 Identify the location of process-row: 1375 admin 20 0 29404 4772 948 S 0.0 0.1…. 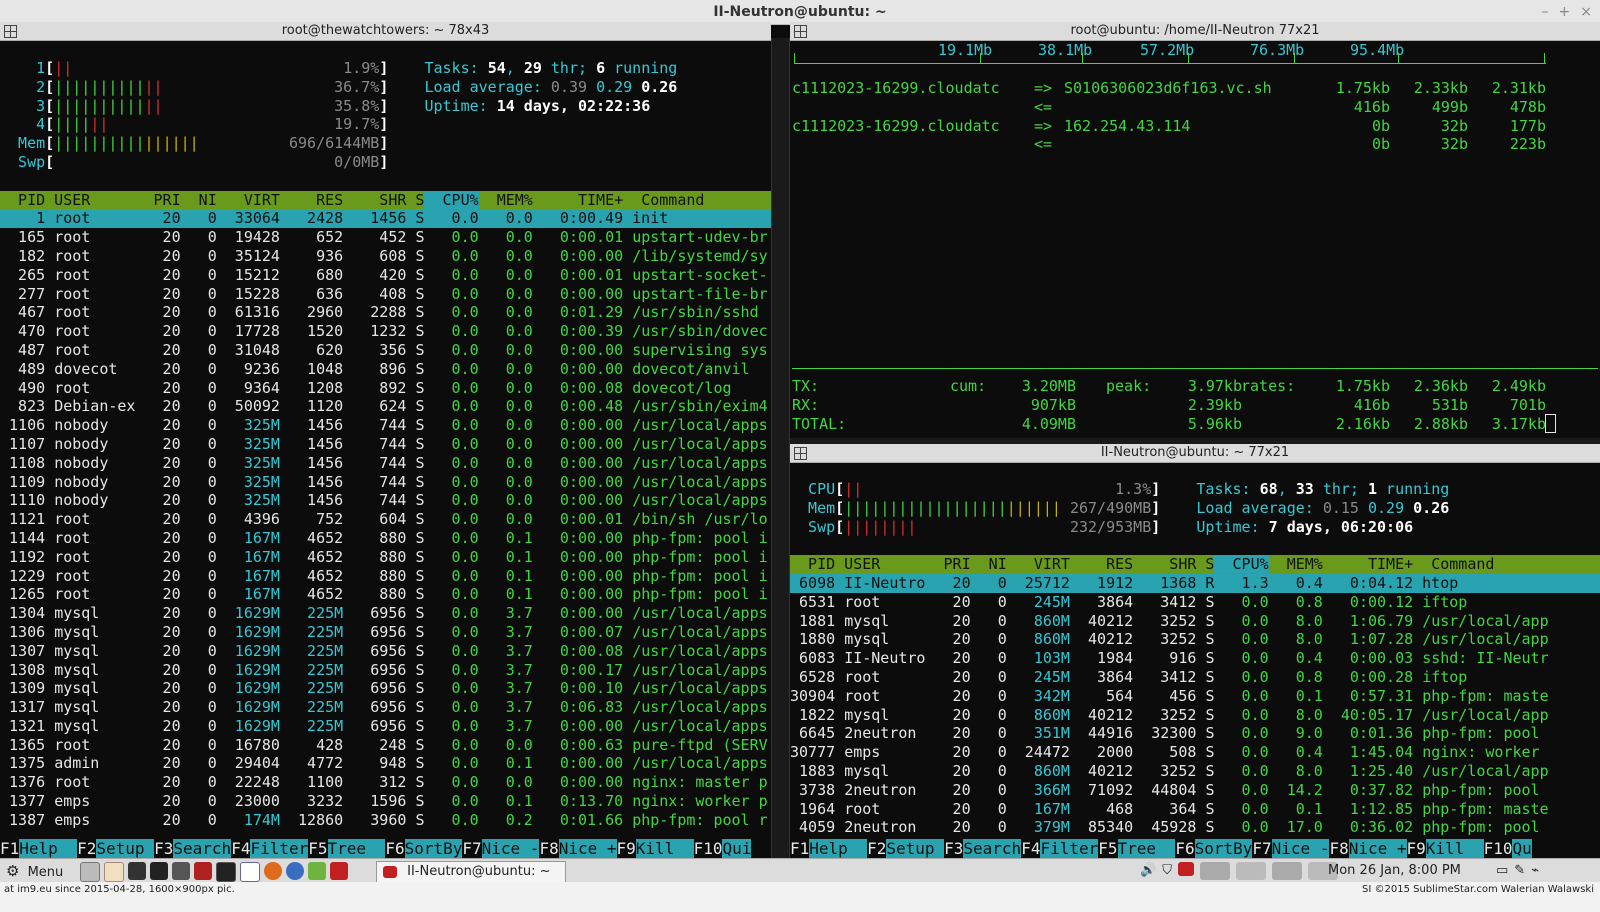
(385, 763).